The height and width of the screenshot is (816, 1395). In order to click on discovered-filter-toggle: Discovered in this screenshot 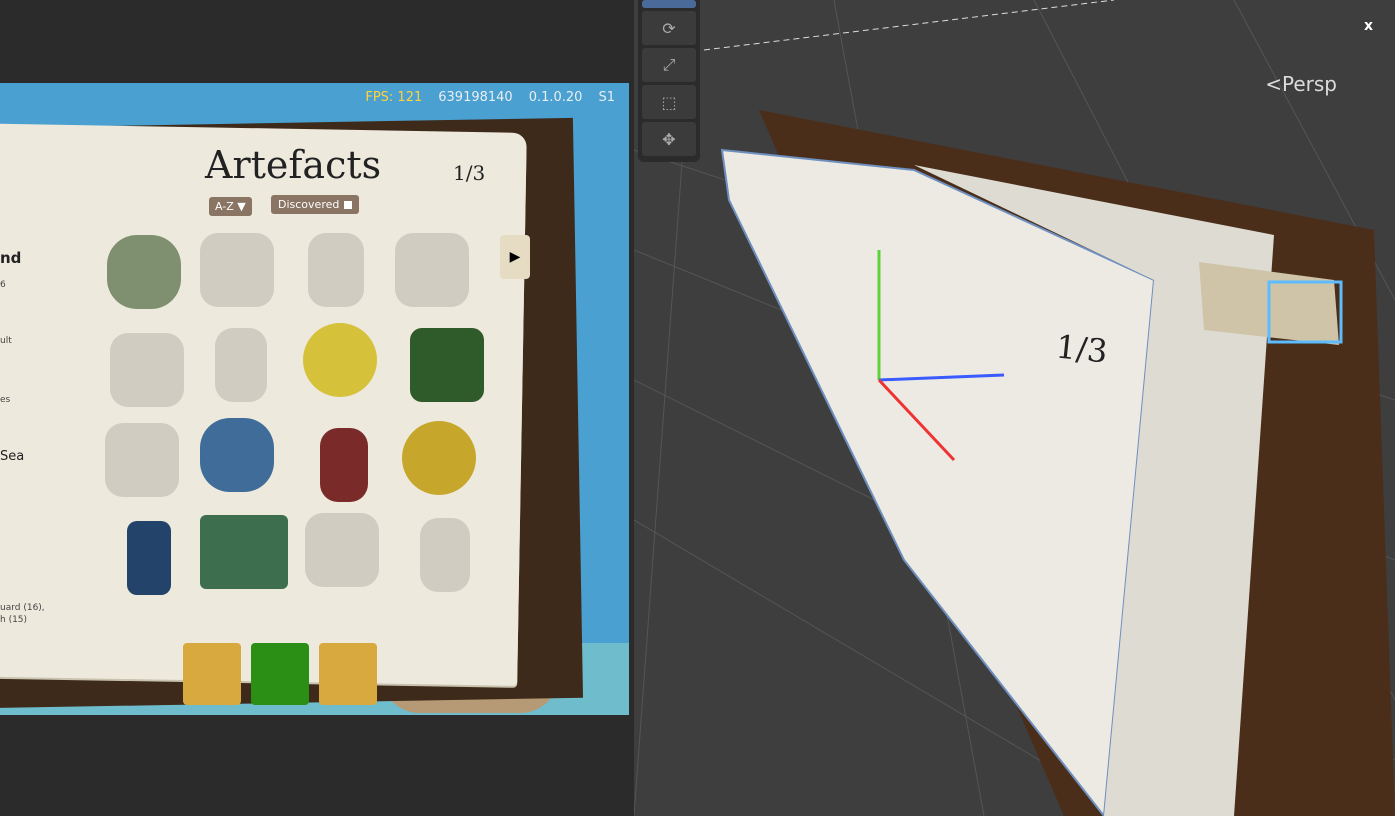, I will do `click(315, 204)`.